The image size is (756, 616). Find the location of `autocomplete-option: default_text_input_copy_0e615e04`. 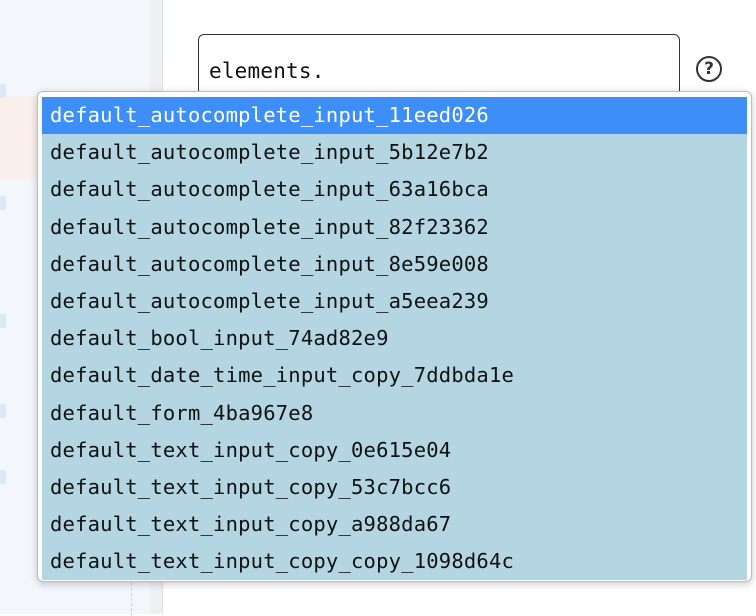

autocomplete-option: default_text_input_copy_0e615e04 is located at coordinates (394, 450).